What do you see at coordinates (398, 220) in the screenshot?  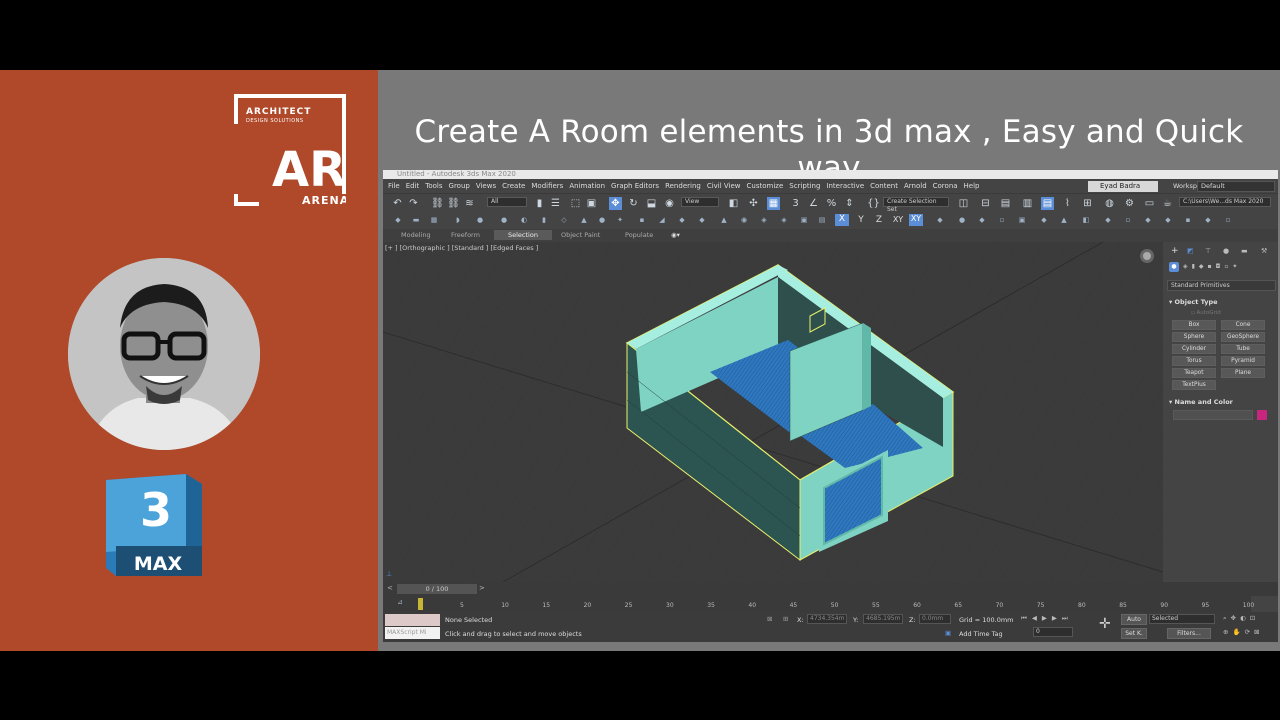 I see `toolbar2-tool-1-icon: ◆` at bounding box center [398, 220].